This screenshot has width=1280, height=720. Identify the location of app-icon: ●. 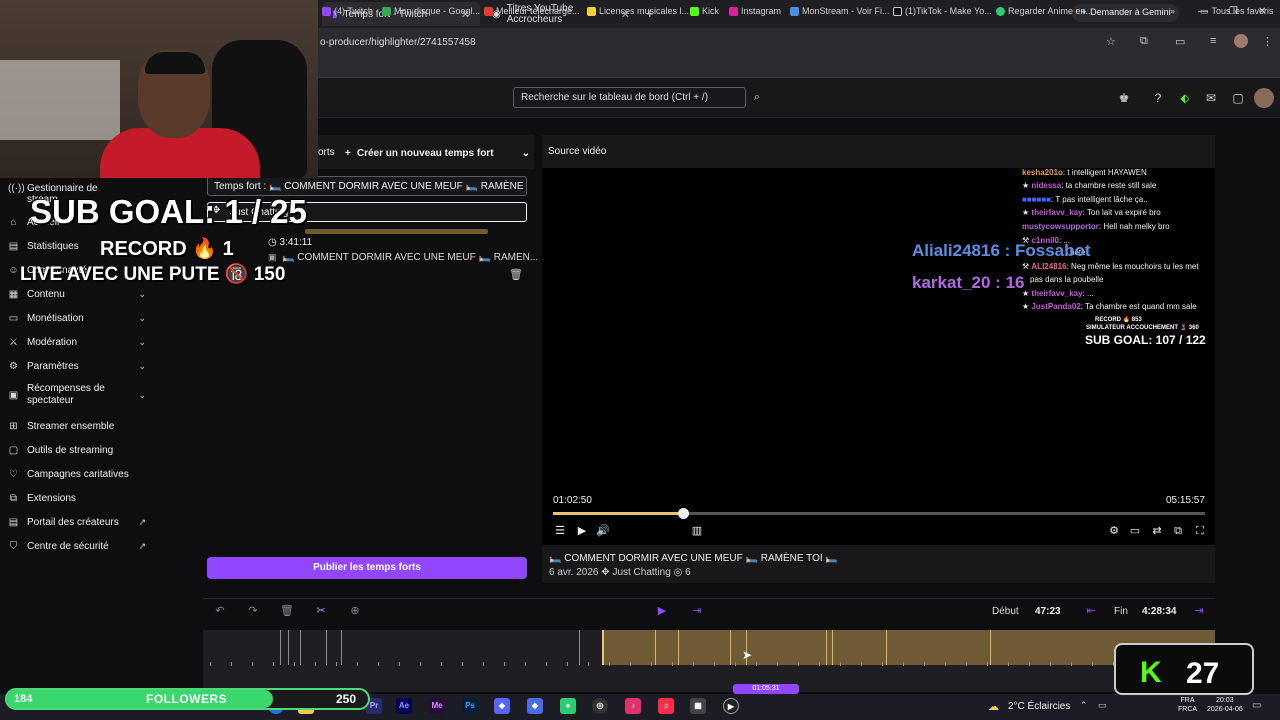
(568, 706).